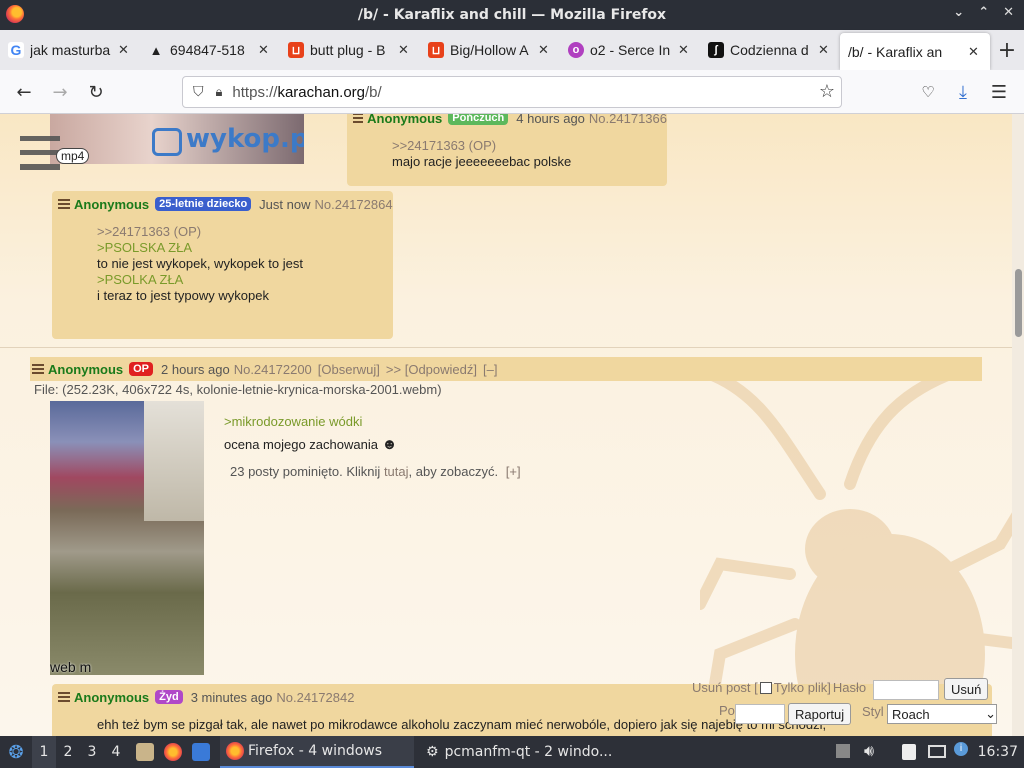  Describe the element at coordinates (513, 471) in the screenshot. I see `expand-thread-link: [+]` at that location.